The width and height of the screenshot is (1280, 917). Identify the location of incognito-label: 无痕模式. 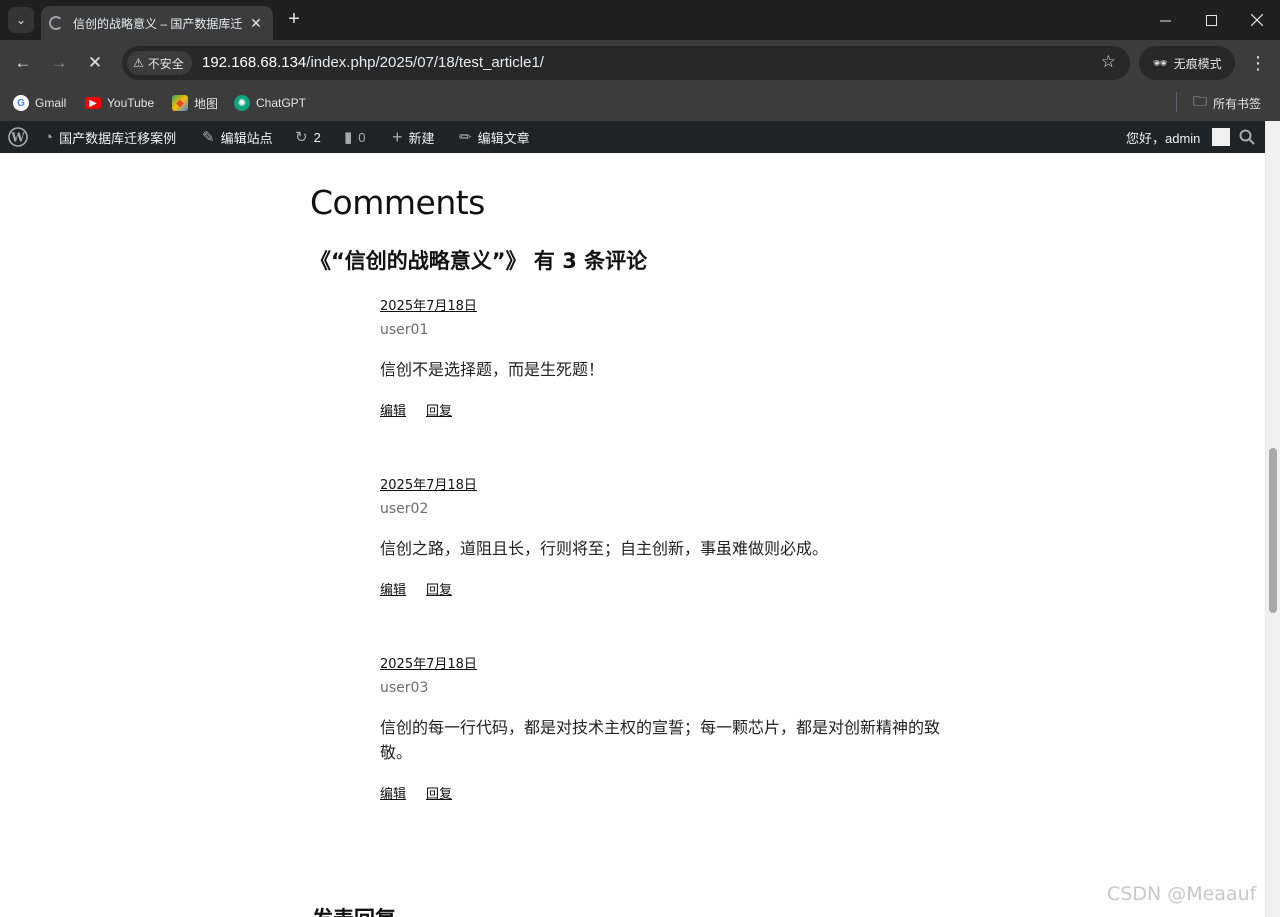
(1197, 63).